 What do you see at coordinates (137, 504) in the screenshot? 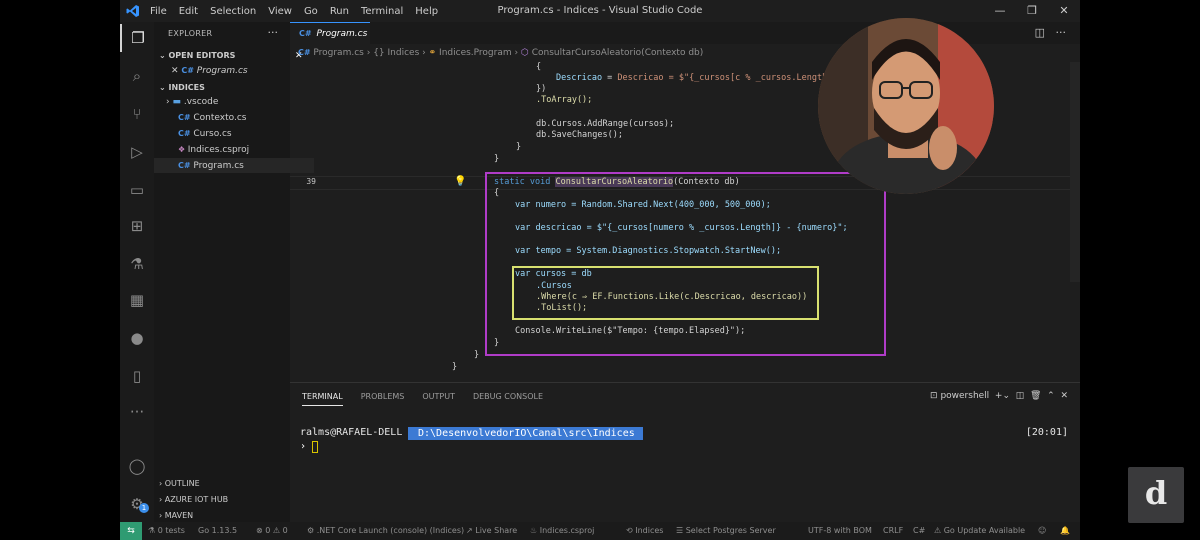
I see `settings-gear-icon: ⚙` at bounding box center [137, 504].